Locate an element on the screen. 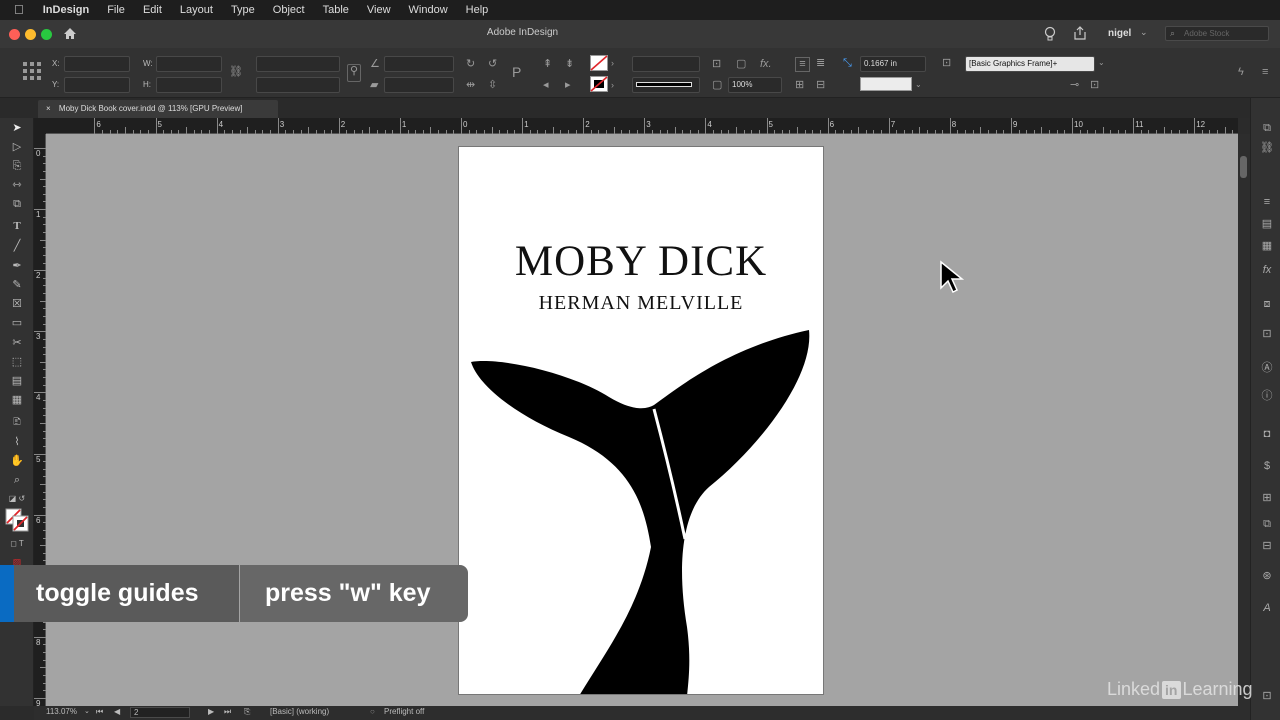 Image resolution: width=1280 pixels, height=720 pixels. glyphs-panel-icon: A is located at coordinates (1267, 608).